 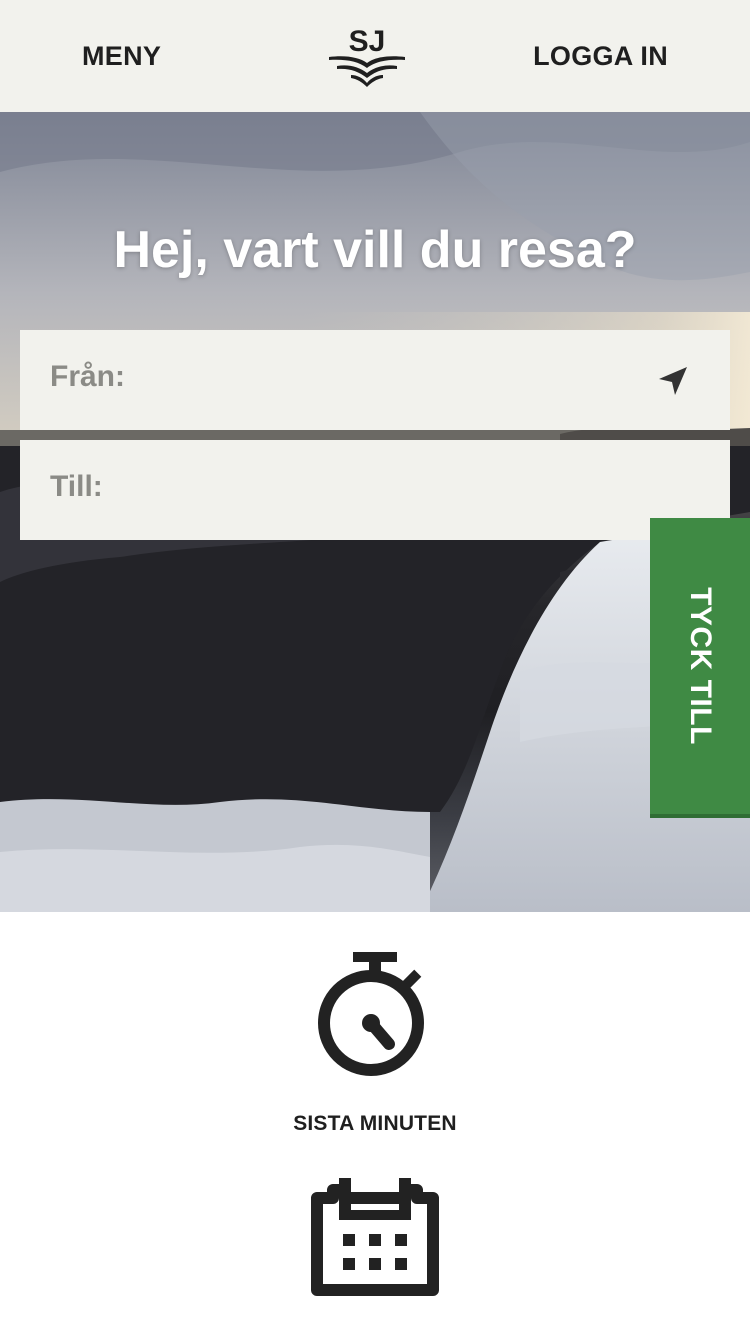 I want to click on login-button: LOGGA IN, so click(x=600, y=56).